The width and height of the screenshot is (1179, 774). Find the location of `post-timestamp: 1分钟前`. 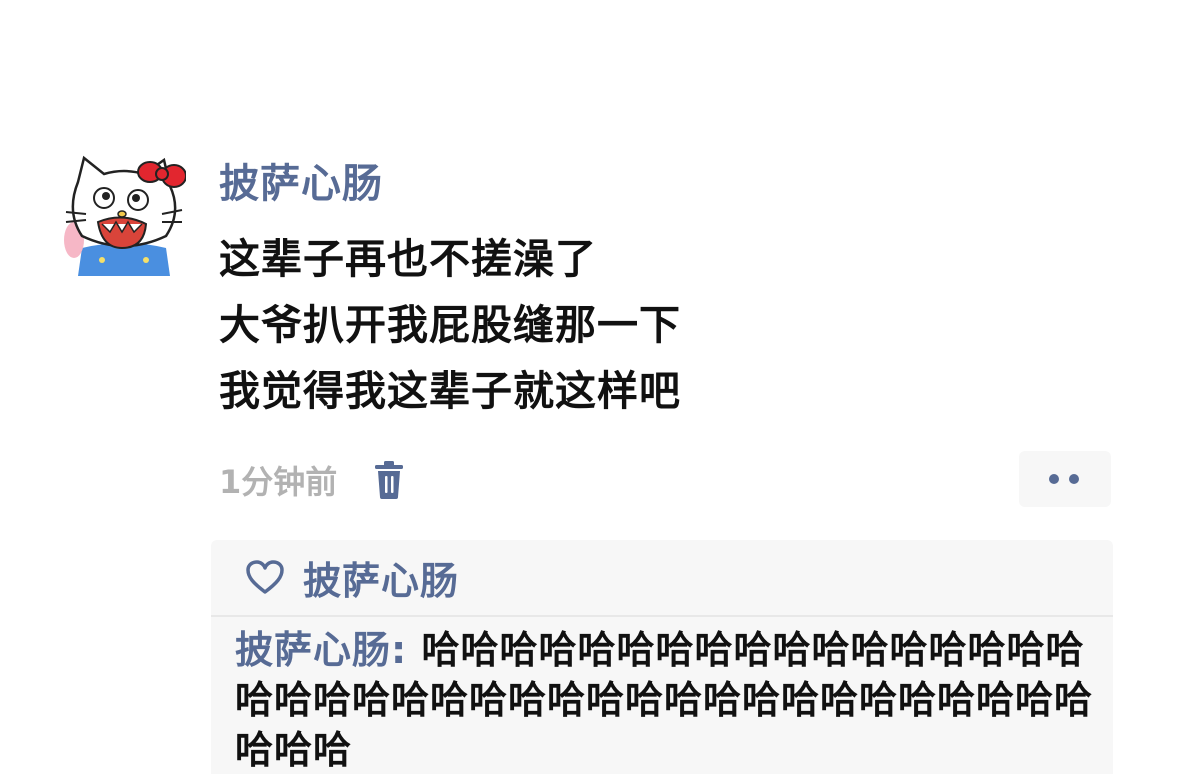

post-timestamp: 1分钟前 is located at coordinates (278, 482).